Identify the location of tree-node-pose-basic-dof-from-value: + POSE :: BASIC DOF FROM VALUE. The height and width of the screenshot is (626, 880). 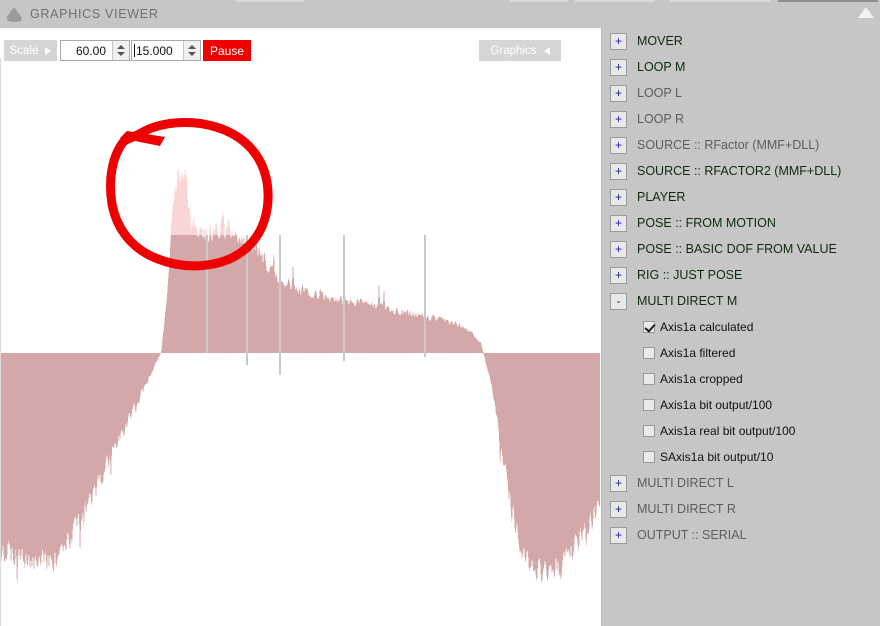
(741, 249).